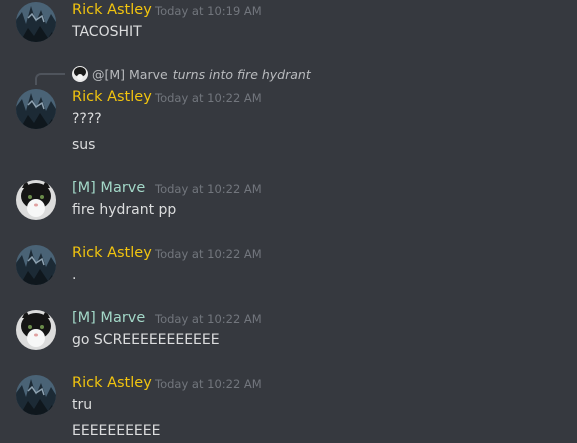 The image size is (577, 443). I want to click on message-text: TACOSHIT, so click(107, 32).